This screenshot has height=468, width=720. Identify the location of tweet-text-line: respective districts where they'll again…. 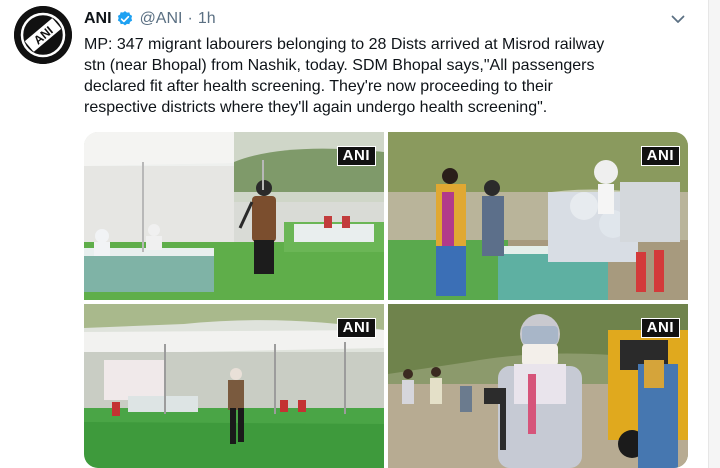
(316, 107).